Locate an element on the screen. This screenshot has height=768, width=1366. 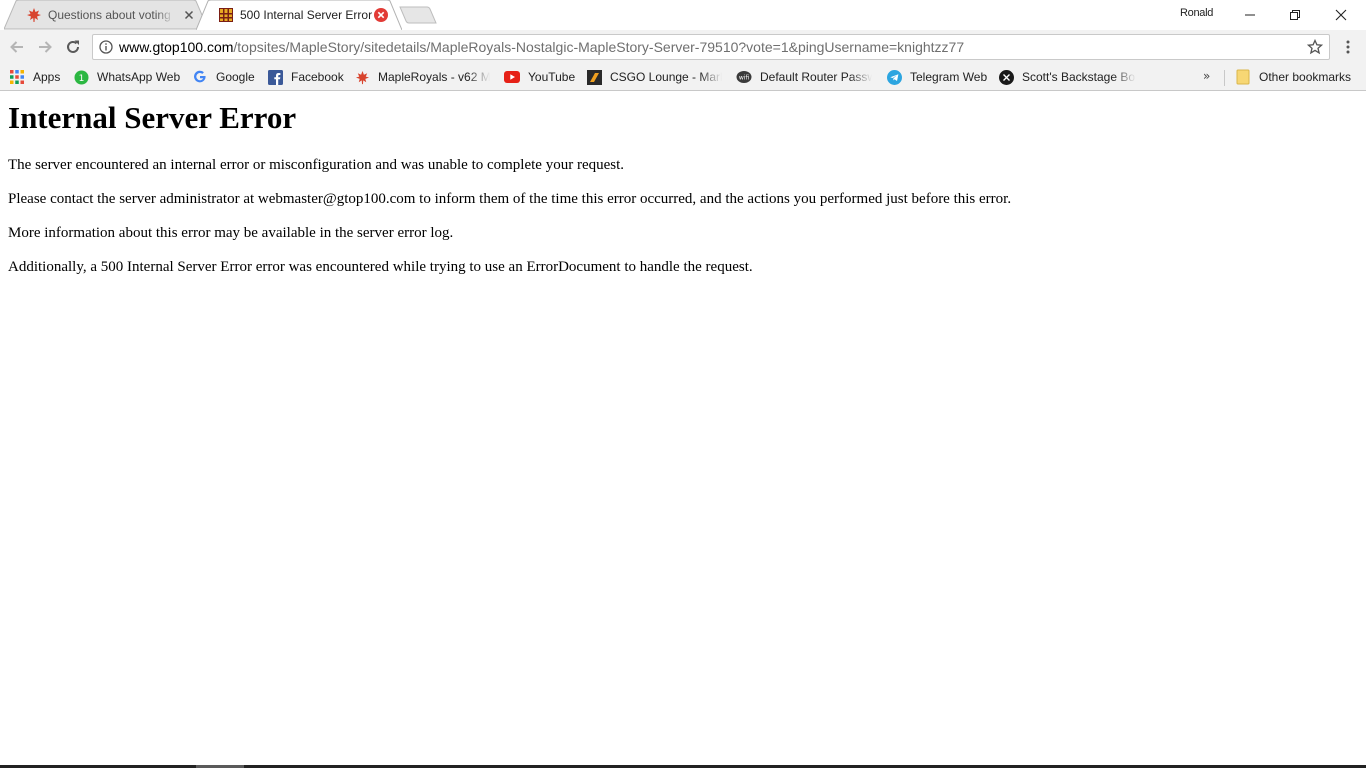
bookmark-default-router-passwords: wifi Default Router Passw is located at coordinates (804, 77).